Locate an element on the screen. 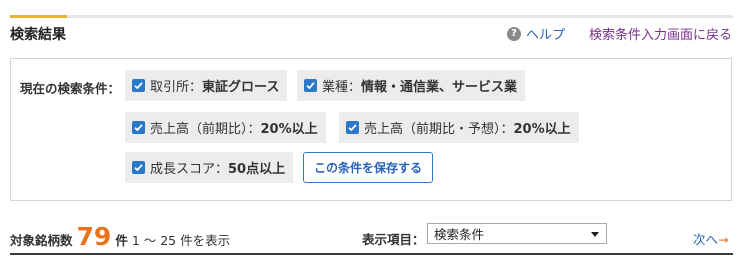  condition-name: 業種： is located at coordinates (342, 87).